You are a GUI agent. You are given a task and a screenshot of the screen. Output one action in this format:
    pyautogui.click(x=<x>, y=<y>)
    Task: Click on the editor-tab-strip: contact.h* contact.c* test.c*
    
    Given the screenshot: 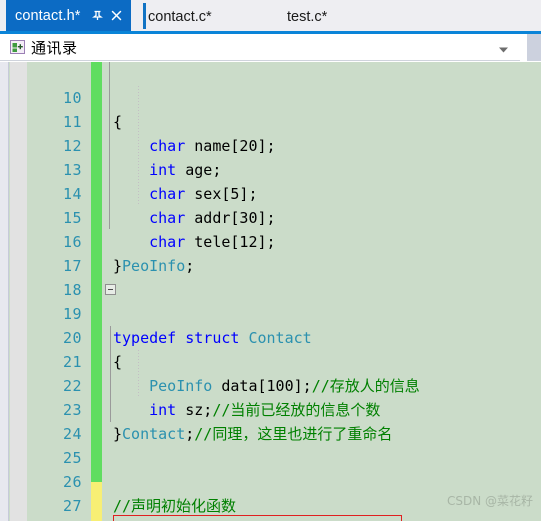 What is the action you would take?
    pyautogui.click(x=270, y=15)
    